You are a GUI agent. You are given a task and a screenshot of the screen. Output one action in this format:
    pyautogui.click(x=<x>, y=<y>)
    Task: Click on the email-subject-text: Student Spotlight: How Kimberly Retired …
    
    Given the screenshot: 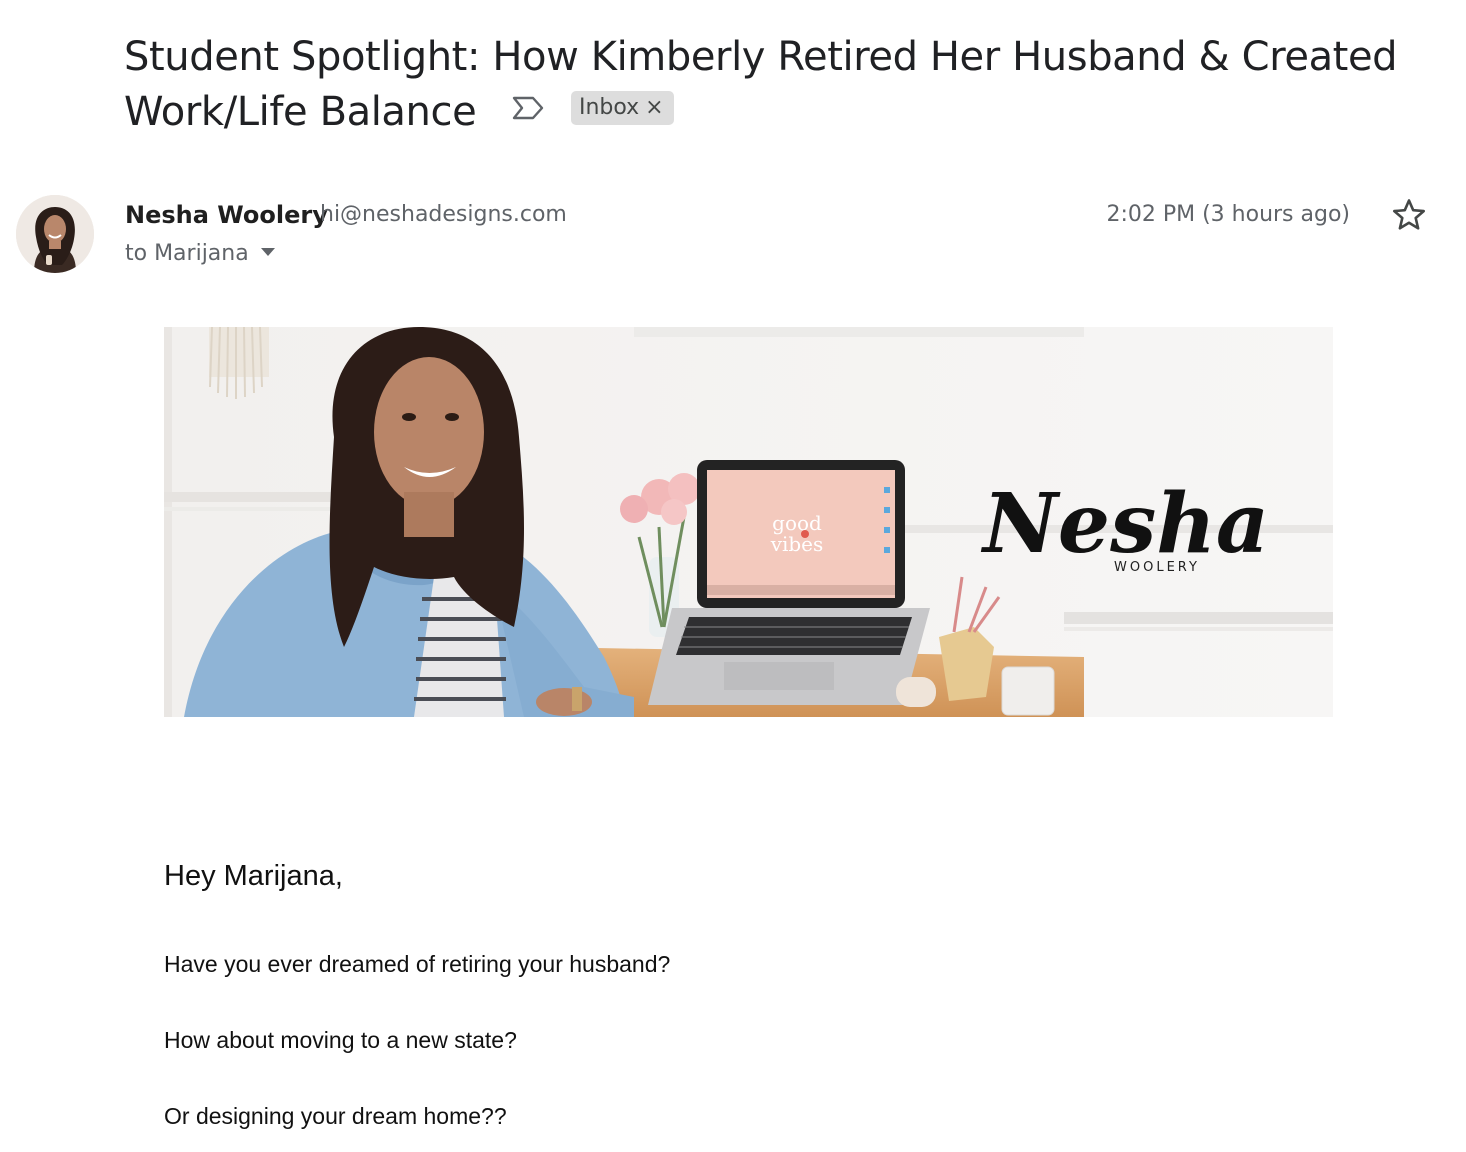 What is the action you would take?
    pyautogui.click(x=761, y=84)
    